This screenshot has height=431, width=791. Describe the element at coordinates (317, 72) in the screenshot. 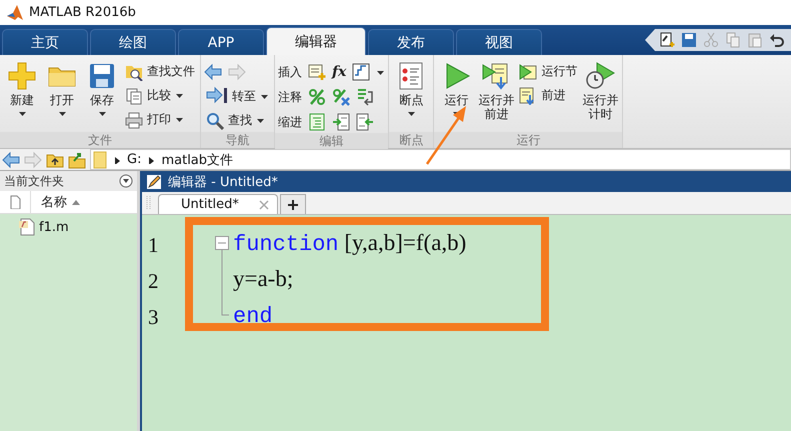

I see `insert-text-icon` at that location.